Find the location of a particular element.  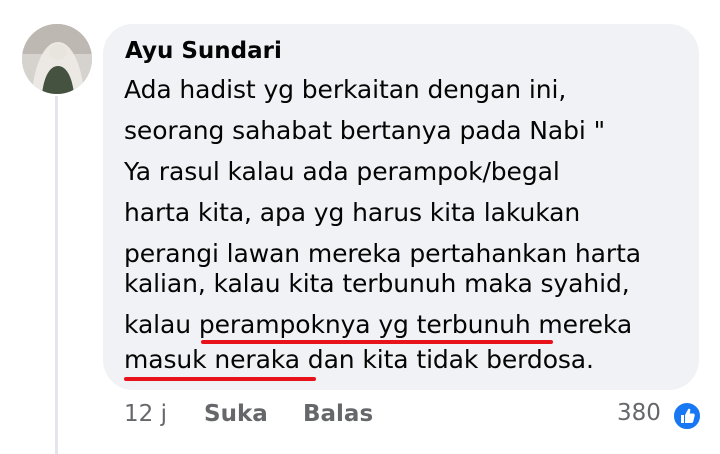

like-button: Suka is located at coordinates (236, 414).